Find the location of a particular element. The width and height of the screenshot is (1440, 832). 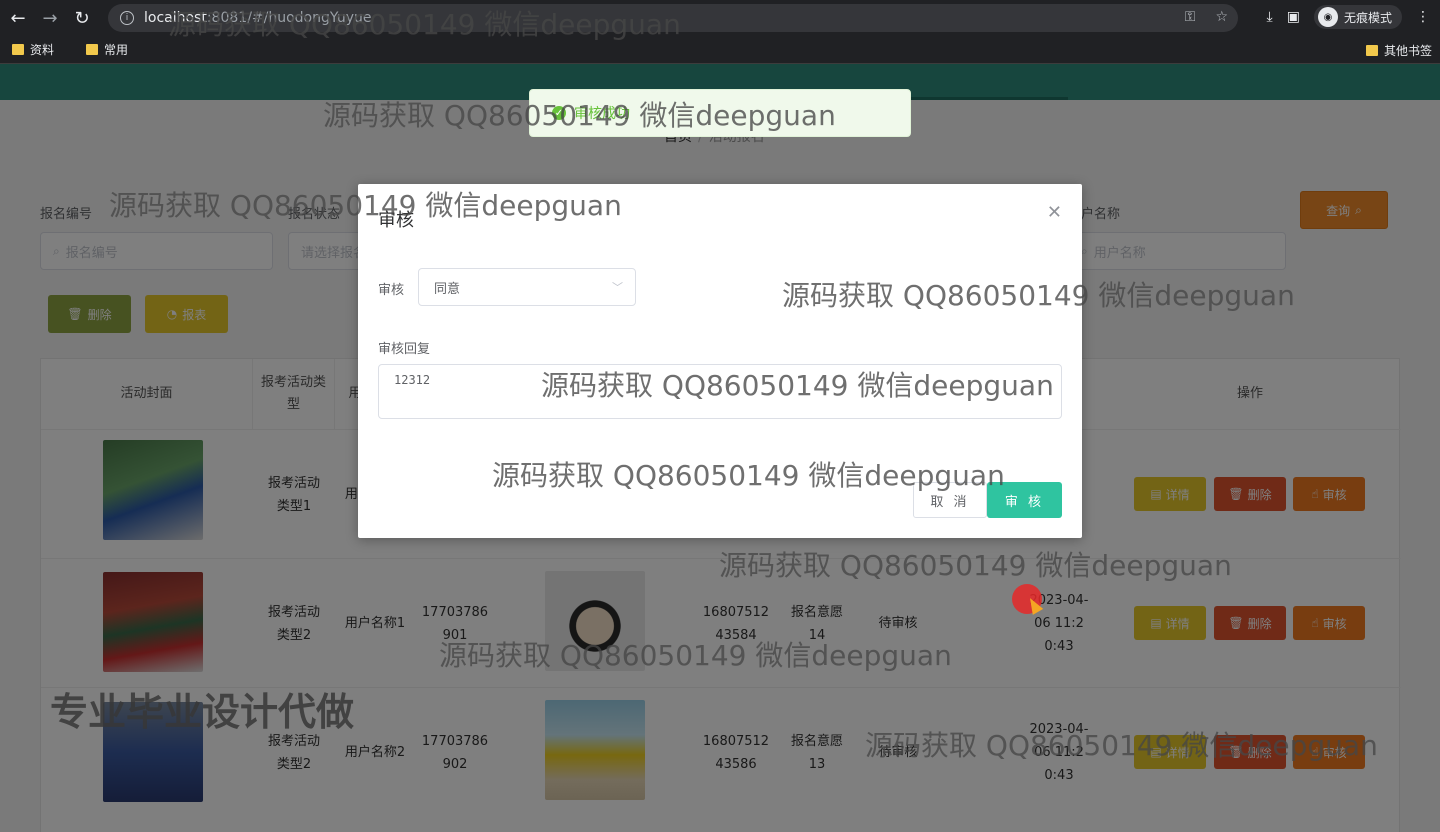

key-icon: ⚿ is located at coordinates (1190, 17).